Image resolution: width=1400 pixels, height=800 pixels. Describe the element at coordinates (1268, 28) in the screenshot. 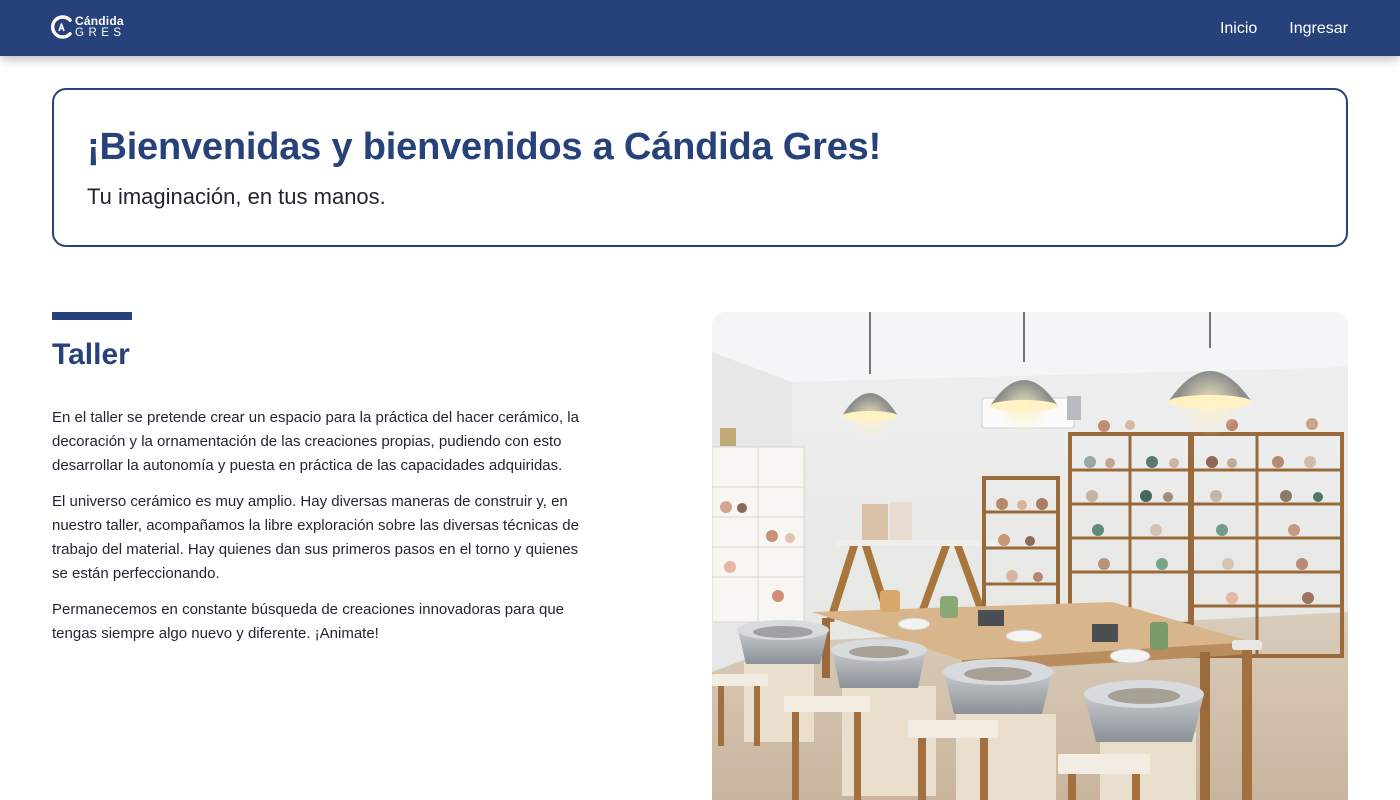

I see `nav-links: Inicio Ingresar` at that location.